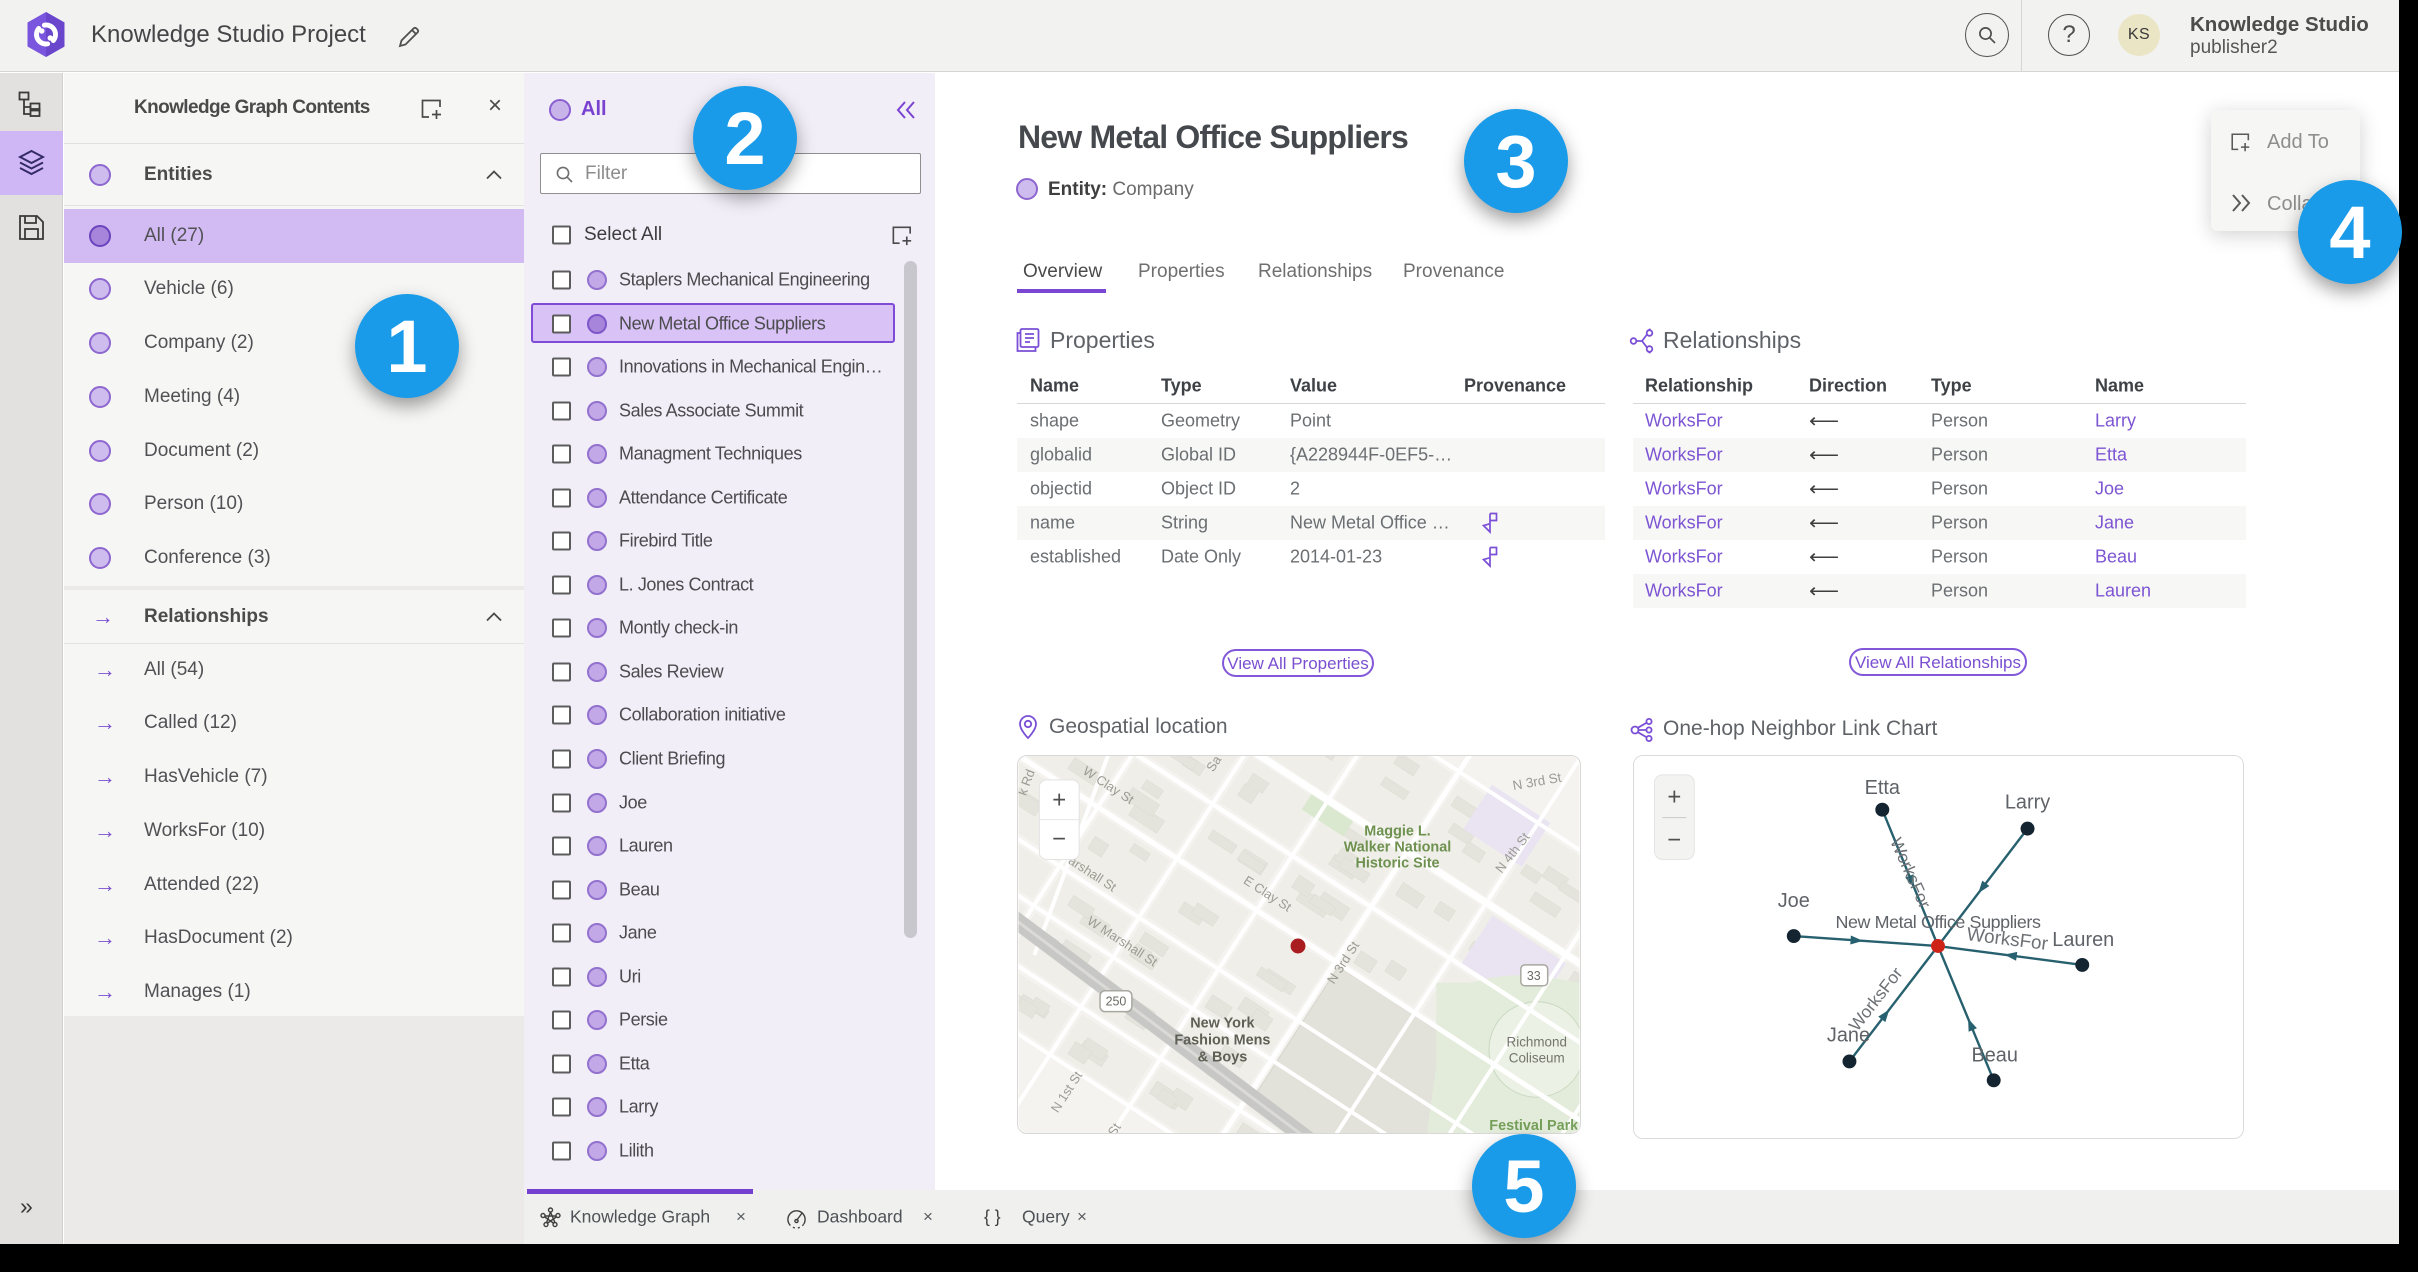 This screenshot has height=1272, width=2418. What do you see at coordinates (1938, 922) in the screenshot?
I see `svg-text: New Metal Office Suppliers` at bounding box center [1938, 922].